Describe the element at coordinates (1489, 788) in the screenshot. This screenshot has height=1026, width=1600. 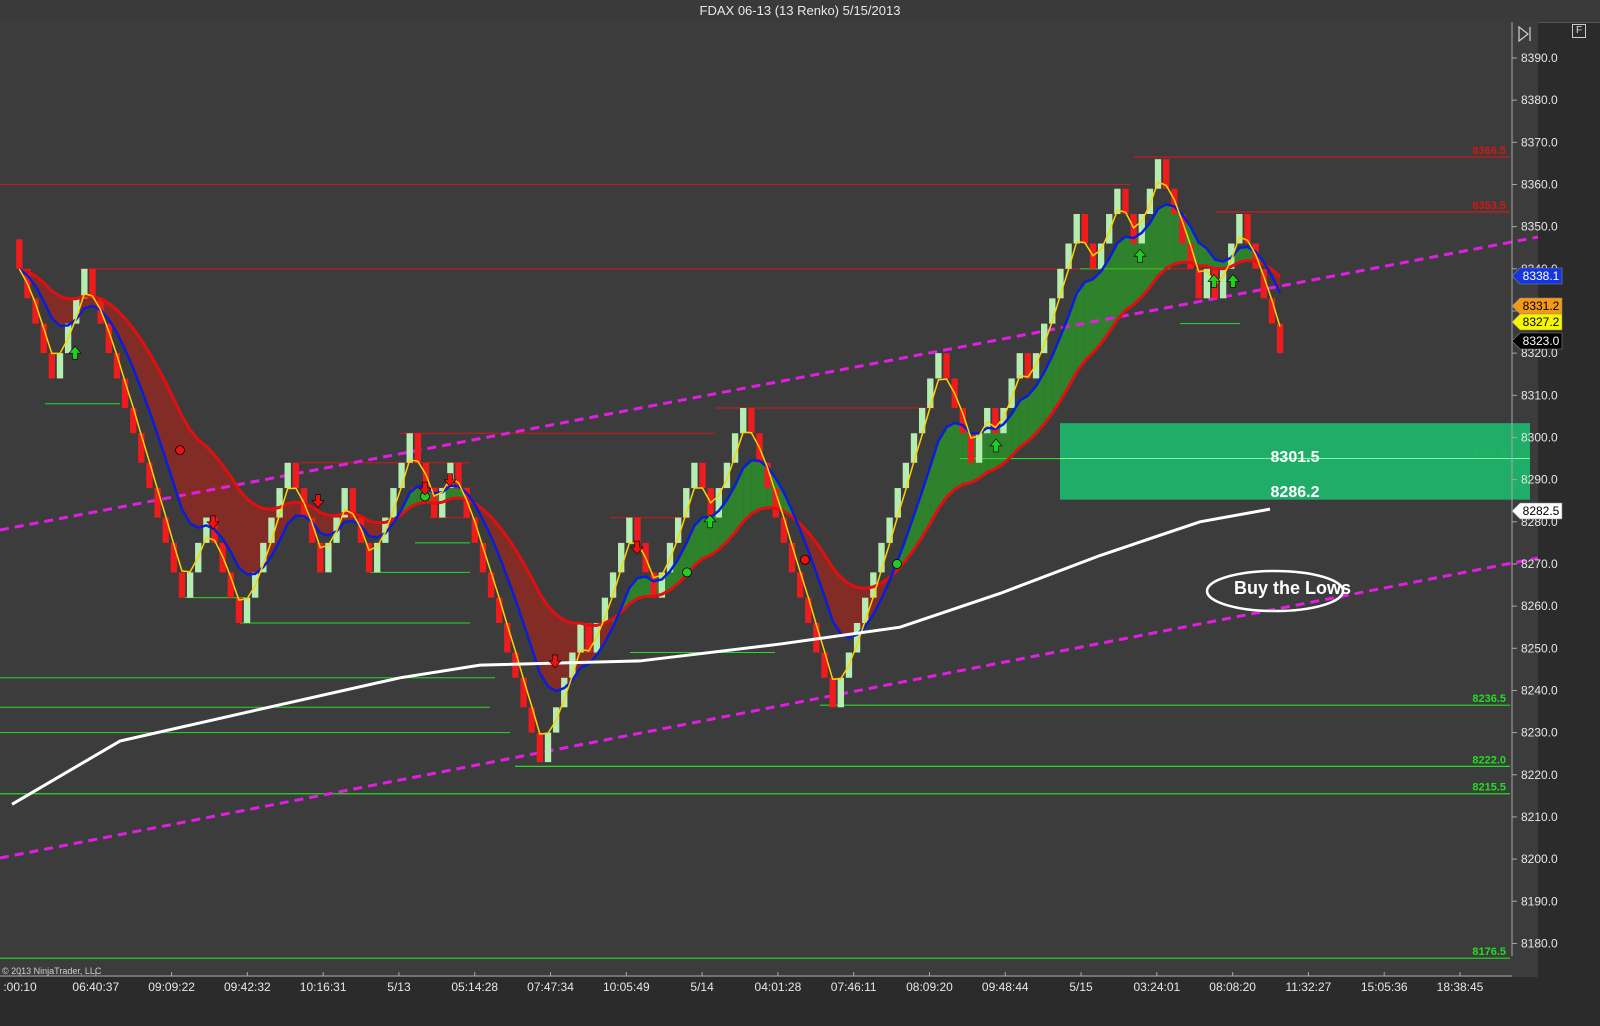
I see `level-label: 8215.5` at that location.